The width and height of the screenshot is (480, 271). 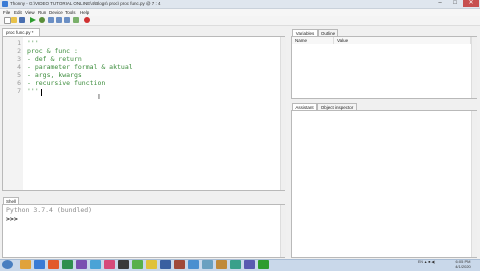 I want to click on stop-icon, so click(x=87, y=20).